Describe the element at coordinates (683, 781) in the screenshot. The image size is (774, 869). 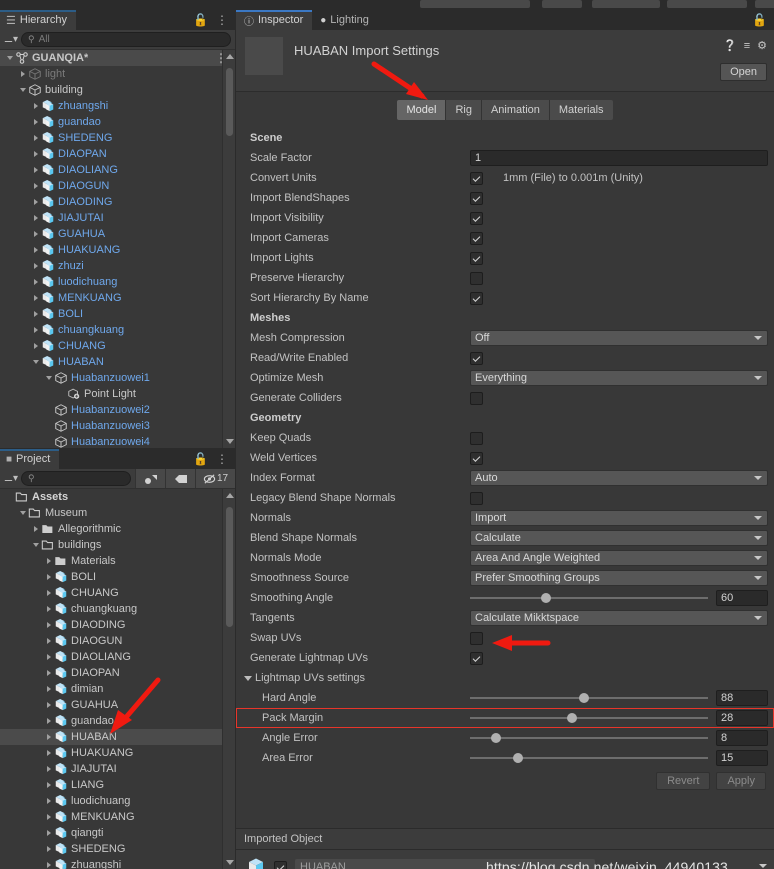
I see `revert-button: Revert` at that location.